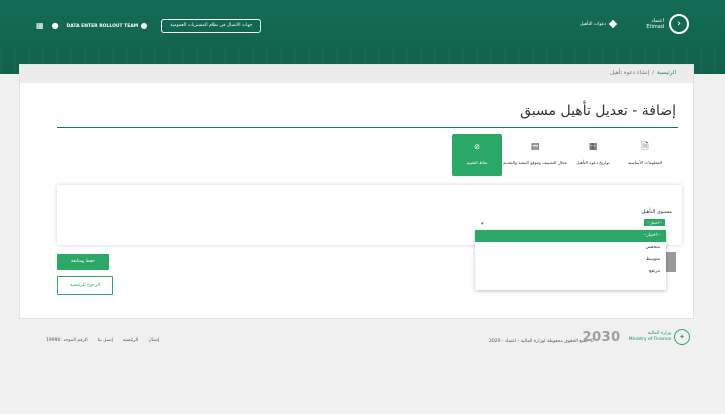  I want to click on step-dates: ▦ تواريخ دعوة التأهيل, so click(593, 155).